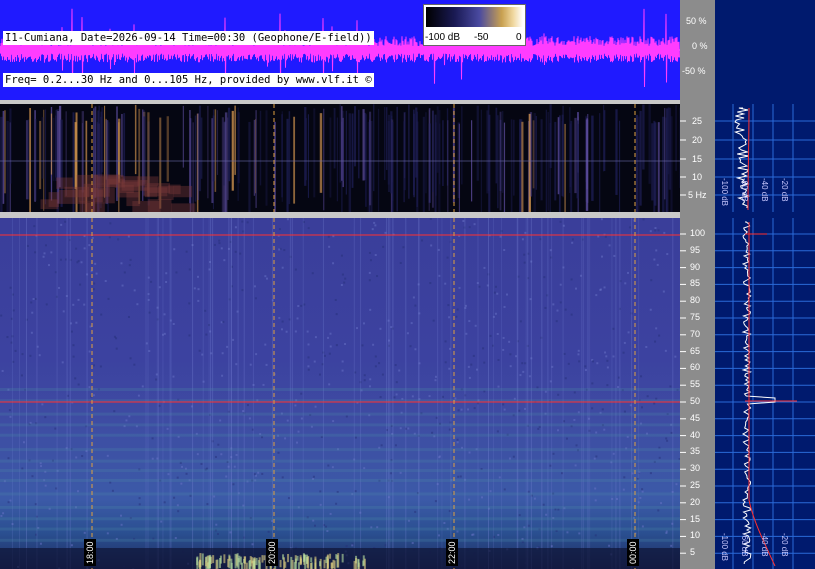 The width and height of the screenshot is (815, 569). Describe the element at coordinates (697, 140) in the screenshot. I see `lf-label-20: 20` at that location.